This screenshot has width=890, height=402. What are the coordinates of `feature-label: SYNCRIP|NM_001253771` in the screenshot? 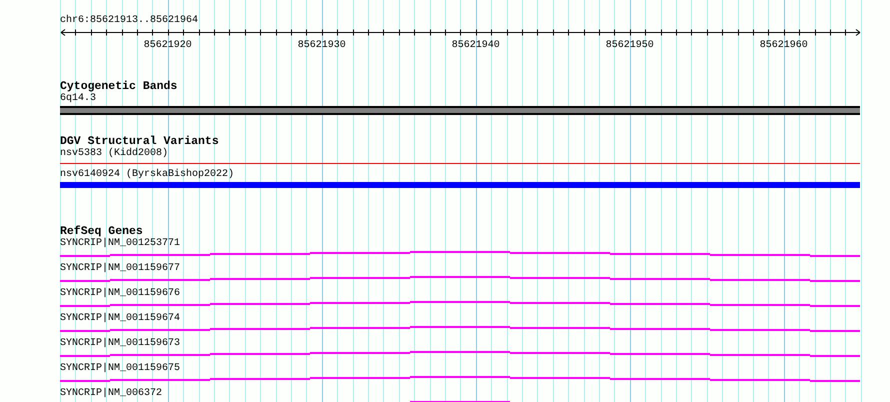 It's located at (120, 244).